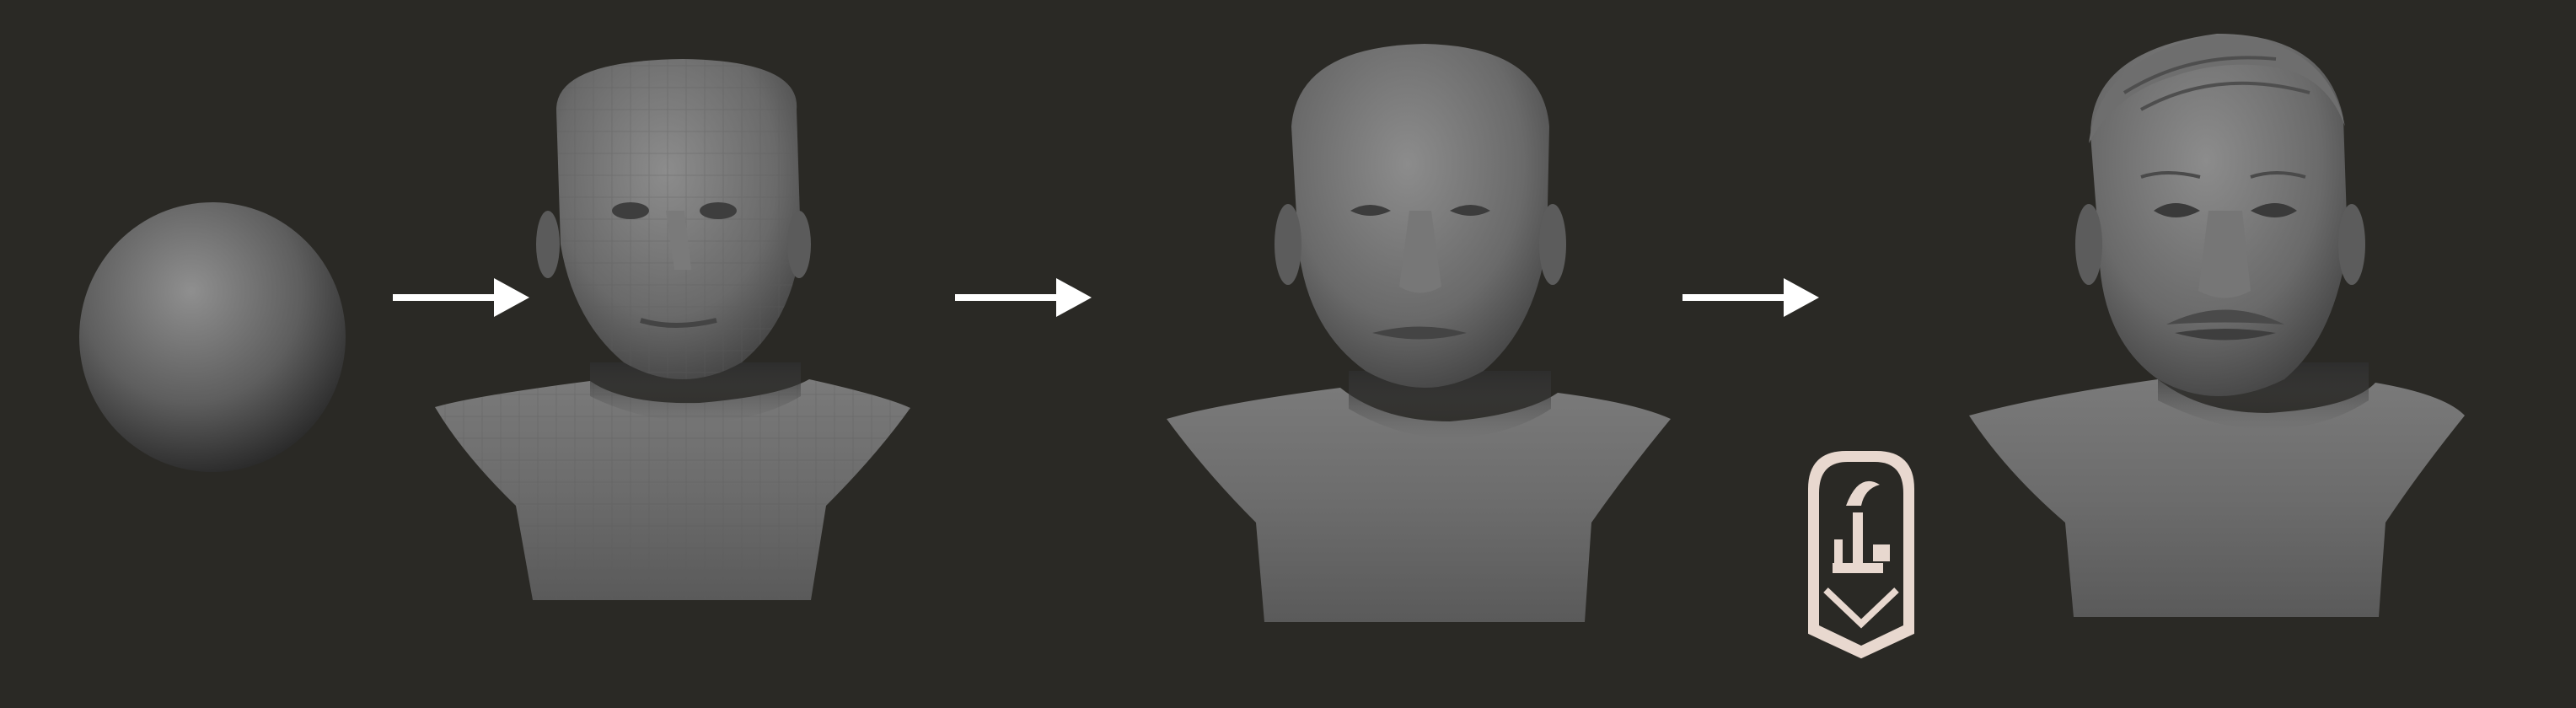 This screenshot has width=2576, height=708. Describe the element at coordinates (1861, 555) in the screenshot. I see `arabic-calligraphy-emblem-logo` at that location.